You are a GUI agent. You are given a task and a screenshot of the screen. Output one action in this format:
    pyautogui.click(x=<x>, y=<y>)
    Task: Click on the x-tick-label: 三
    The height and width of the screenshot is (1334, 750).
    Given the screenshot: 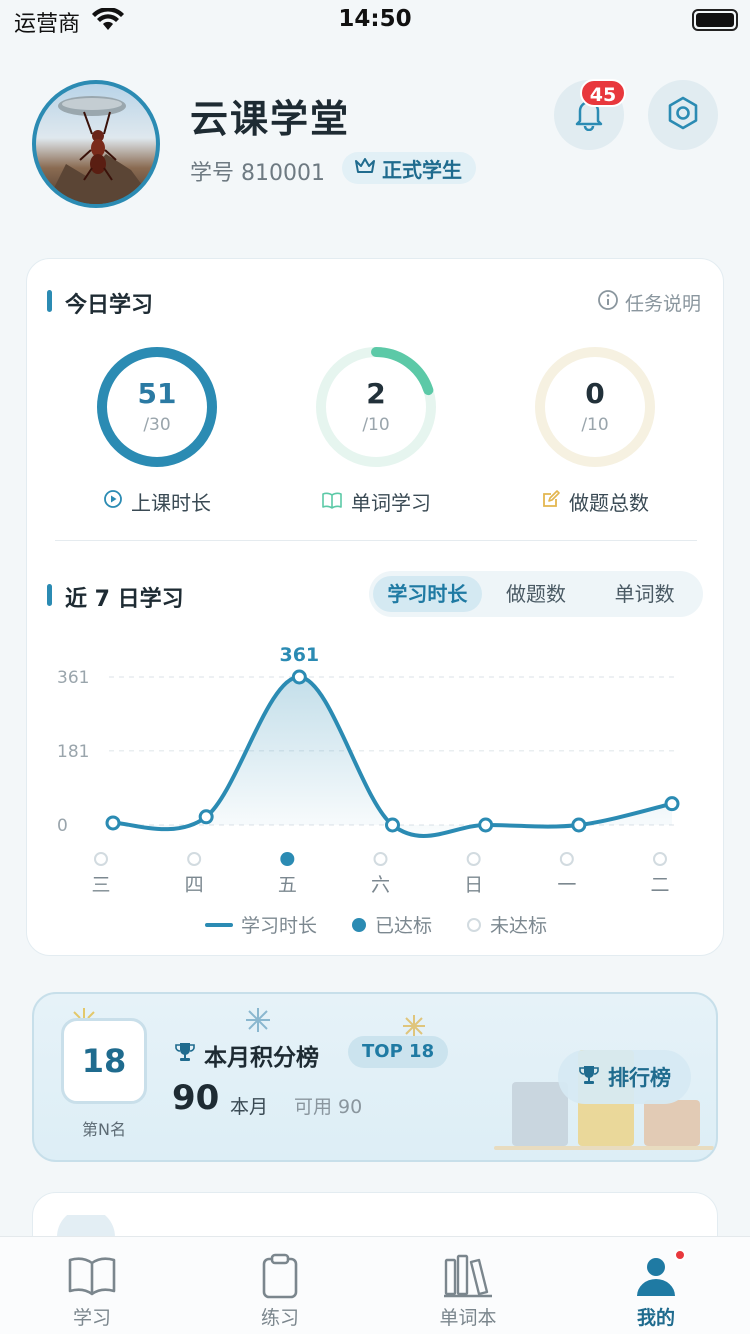 What is the action you would take?
    pyautogui.click(x=100, y=885)
    